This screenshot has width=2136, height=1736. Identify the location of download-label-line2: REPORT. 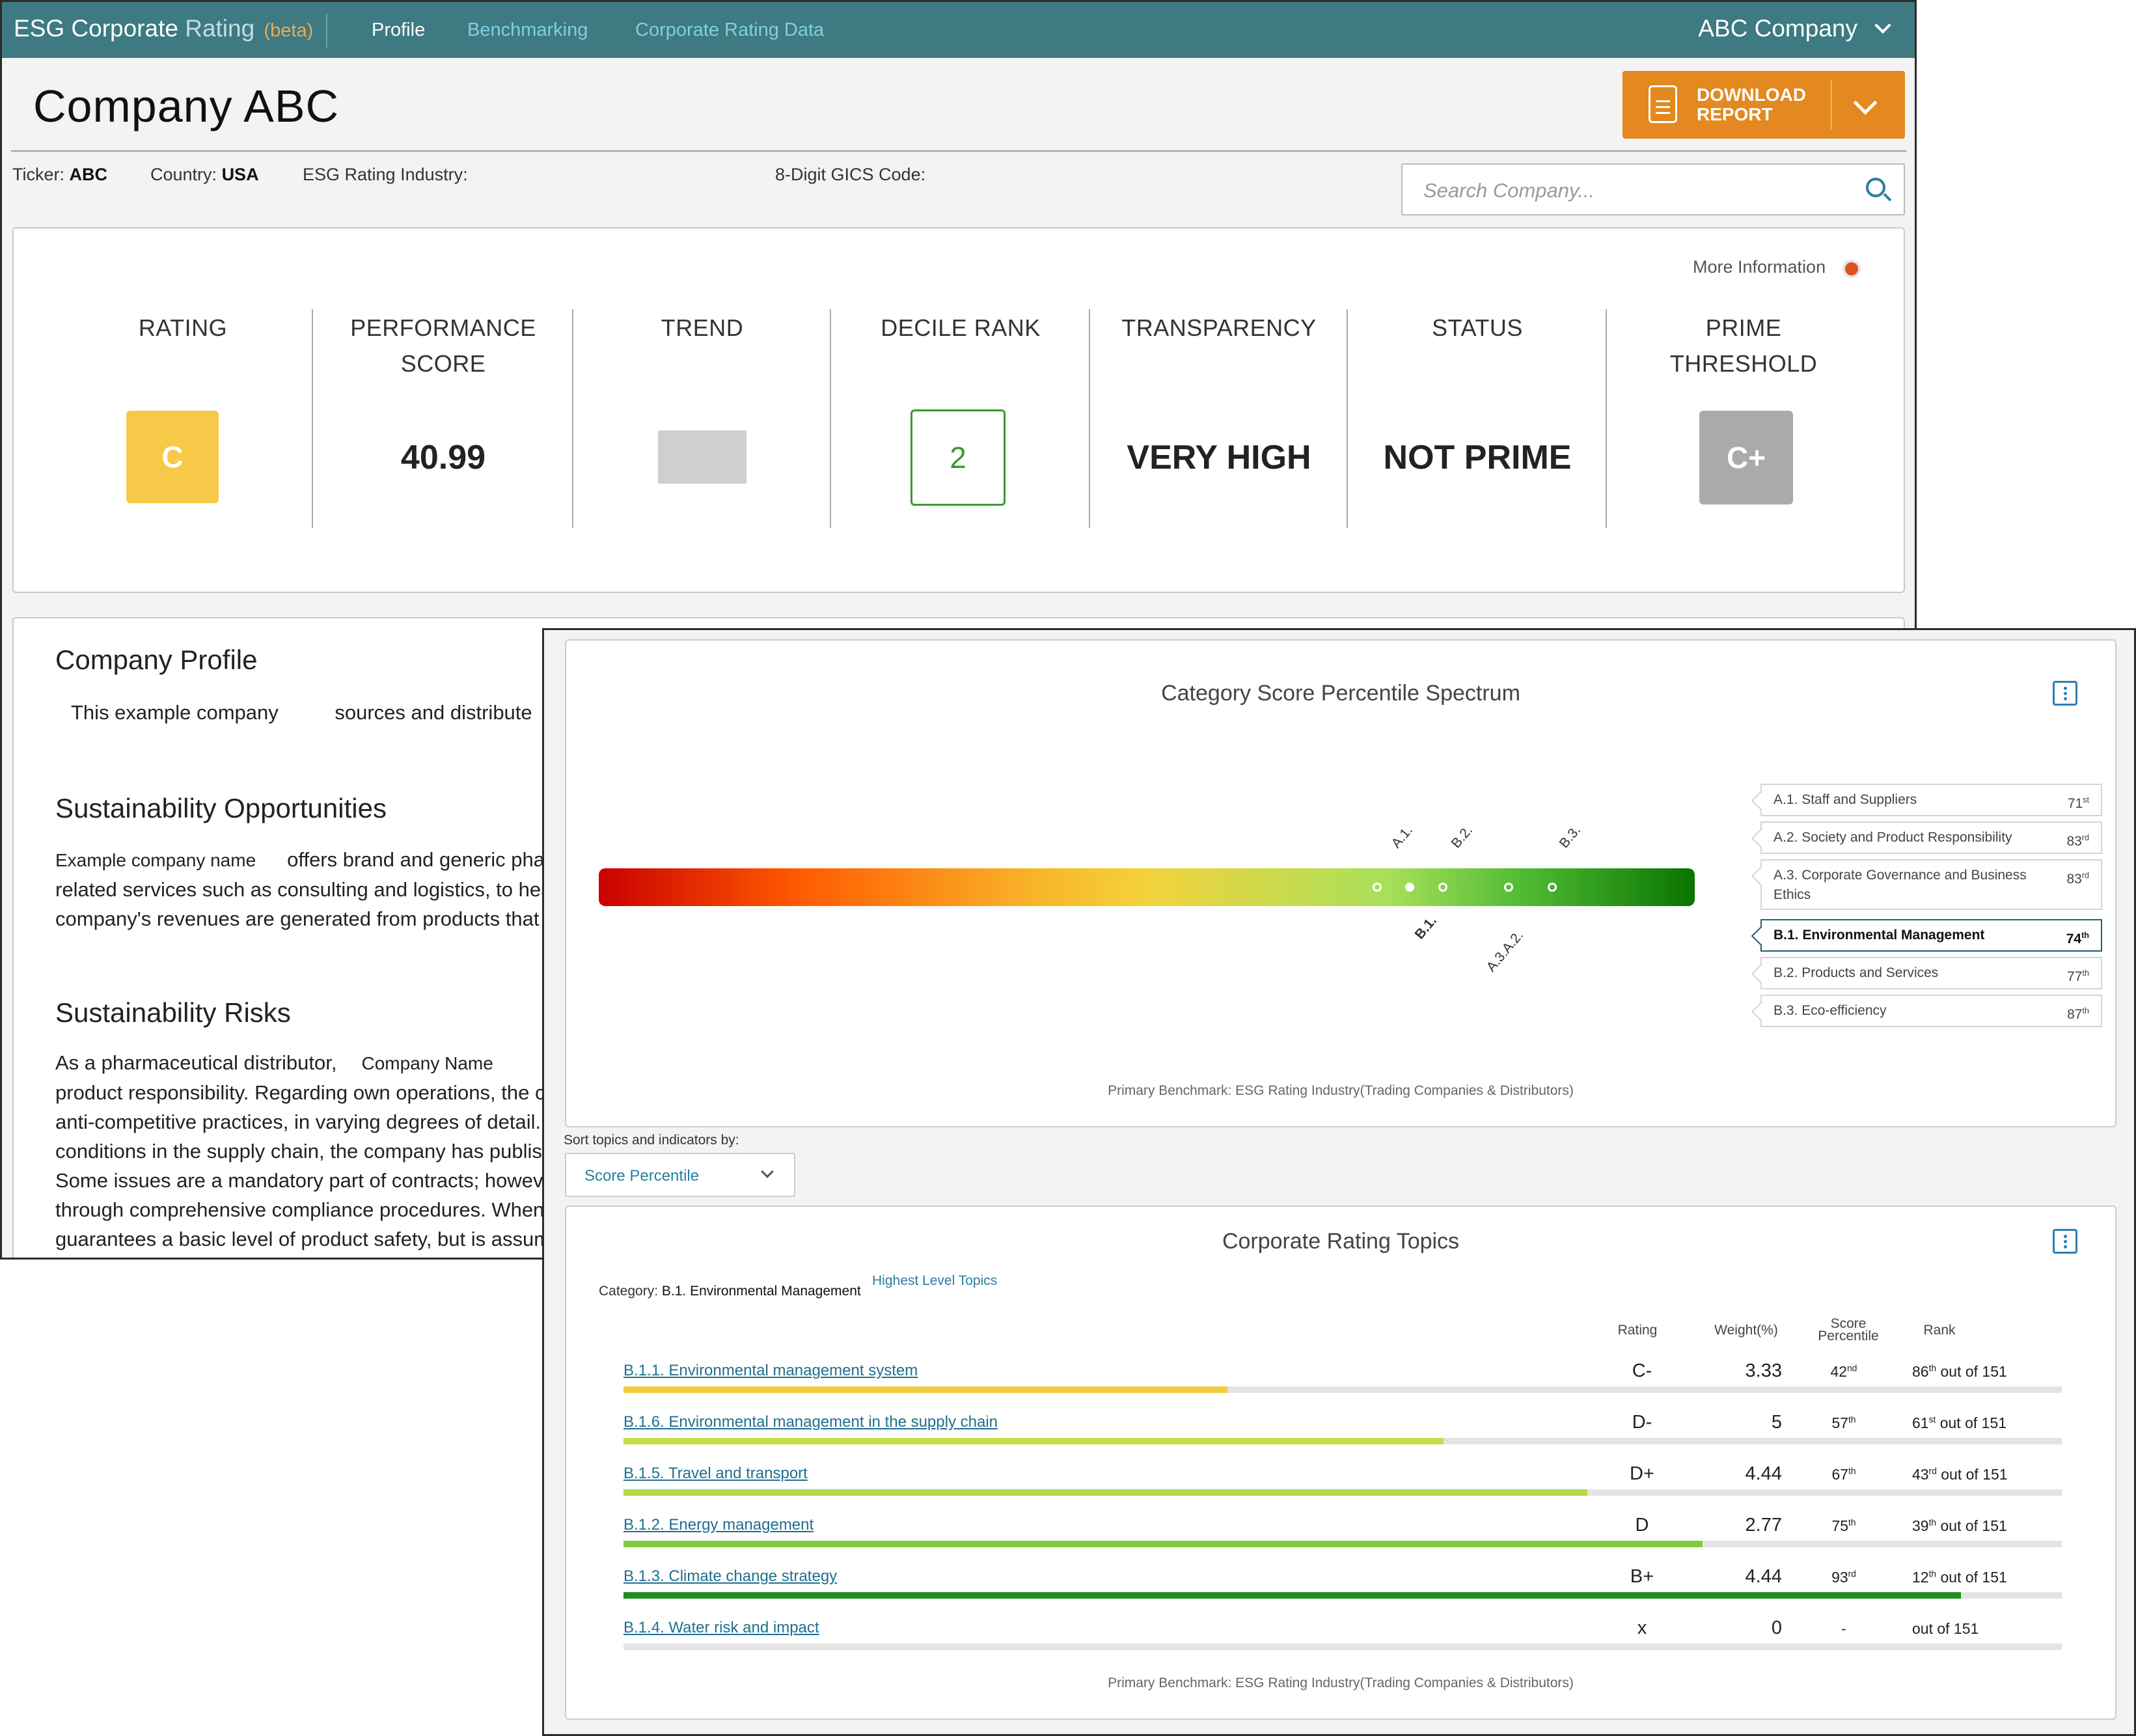
(1735, 114).